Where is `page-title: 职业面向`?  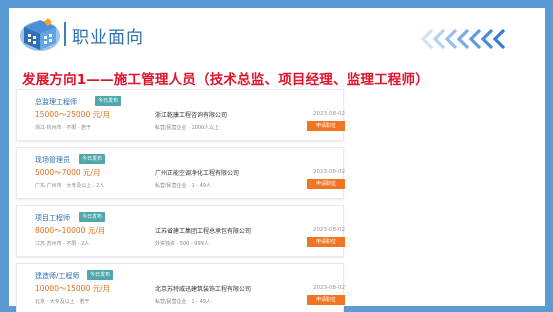
page-title: 职业面向 is located at coordinates (108, 38).